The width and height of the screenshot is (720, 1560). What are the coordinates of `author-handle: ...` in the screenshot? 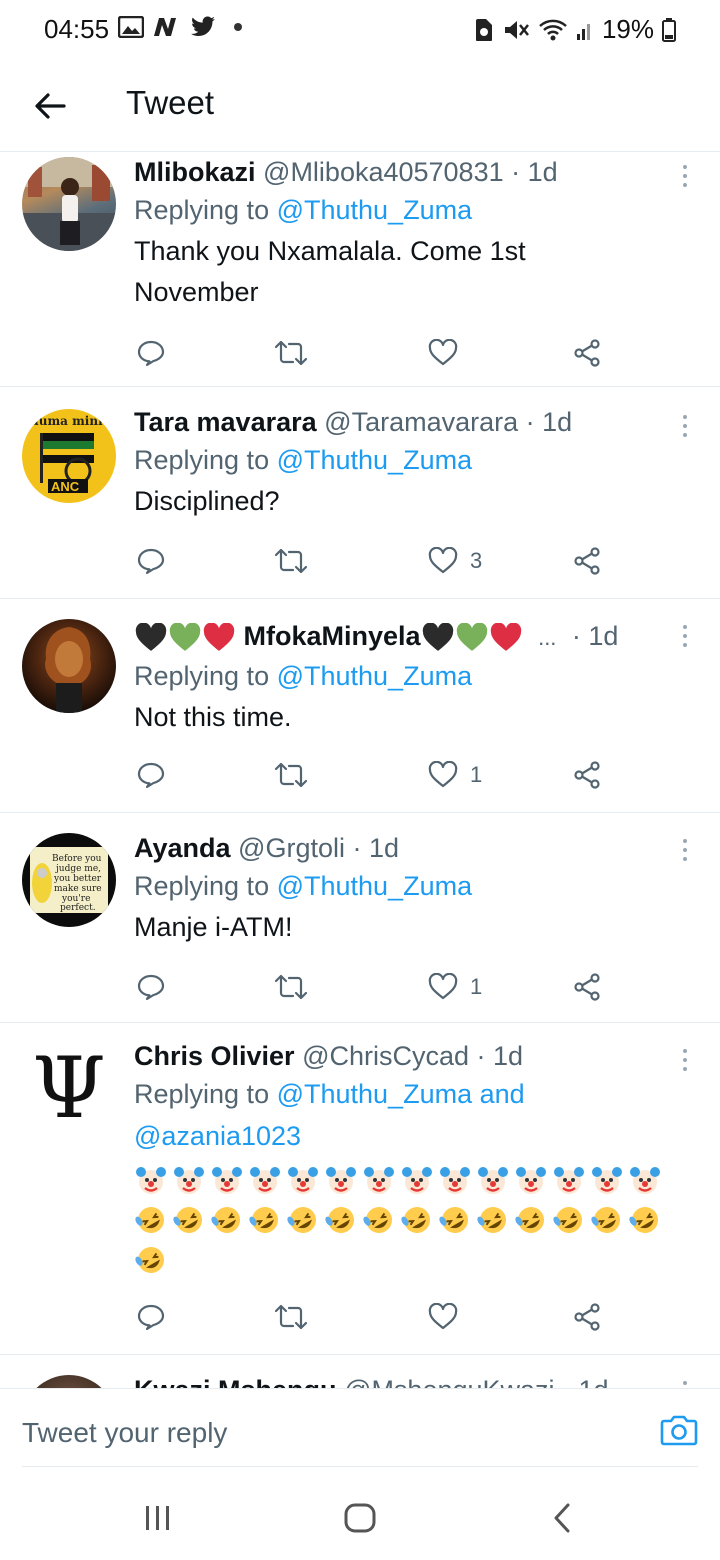 It's located at (547, 637).